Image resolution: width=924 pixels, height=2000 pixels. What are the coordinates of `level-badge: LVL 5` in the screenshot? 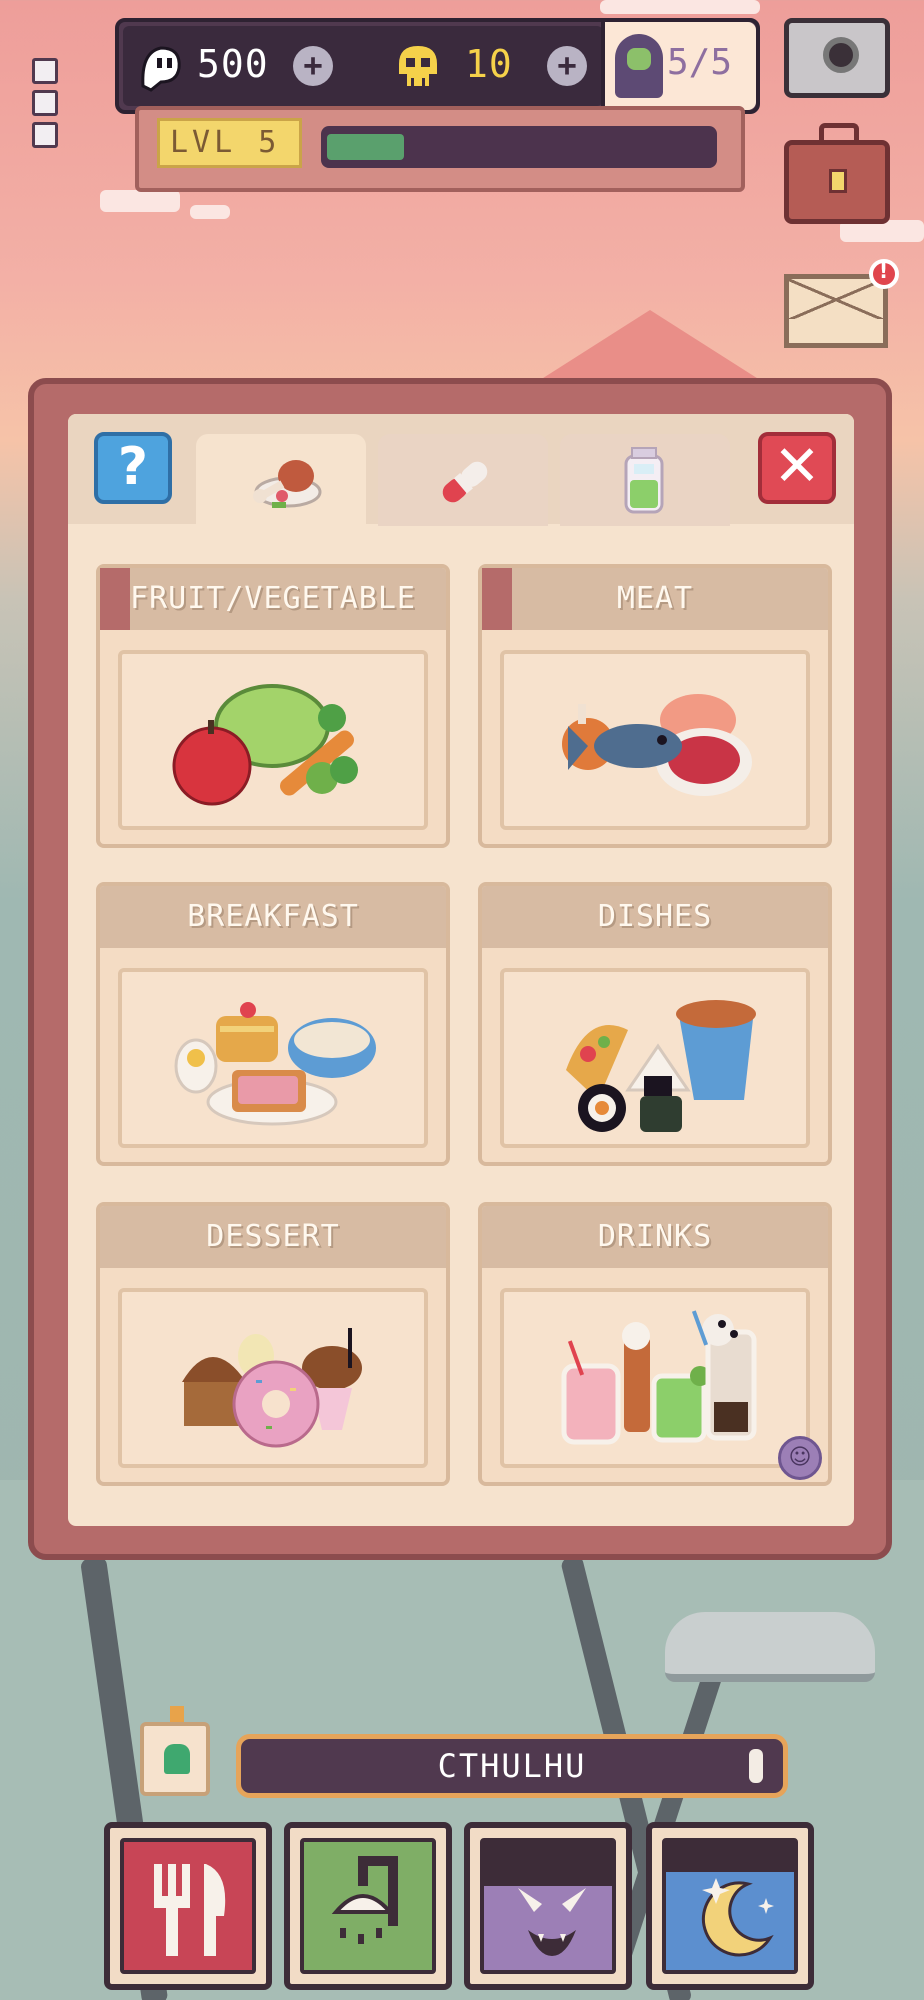 It's located at (229, 143).